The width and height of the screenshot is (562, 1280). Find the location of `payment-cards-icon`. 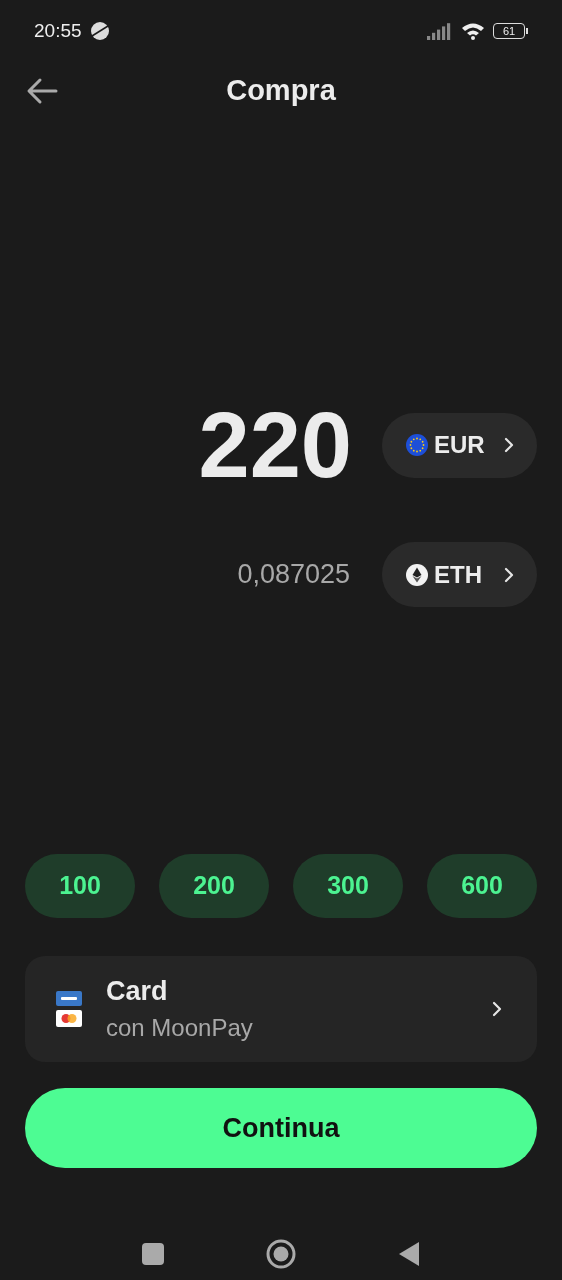

payment-cards-icon is located at coordinates (69, 1009).